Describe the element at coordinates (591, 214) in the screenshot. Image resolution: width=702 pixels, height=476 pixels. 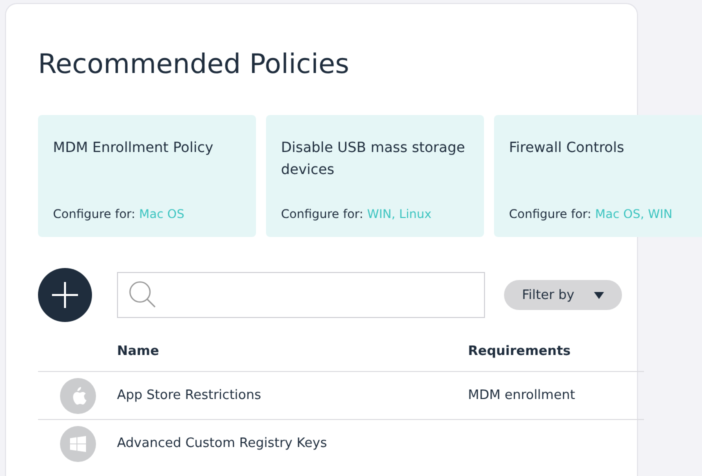
I see `configure-platforms: Configure for: Mac OS, WIN` at that location.